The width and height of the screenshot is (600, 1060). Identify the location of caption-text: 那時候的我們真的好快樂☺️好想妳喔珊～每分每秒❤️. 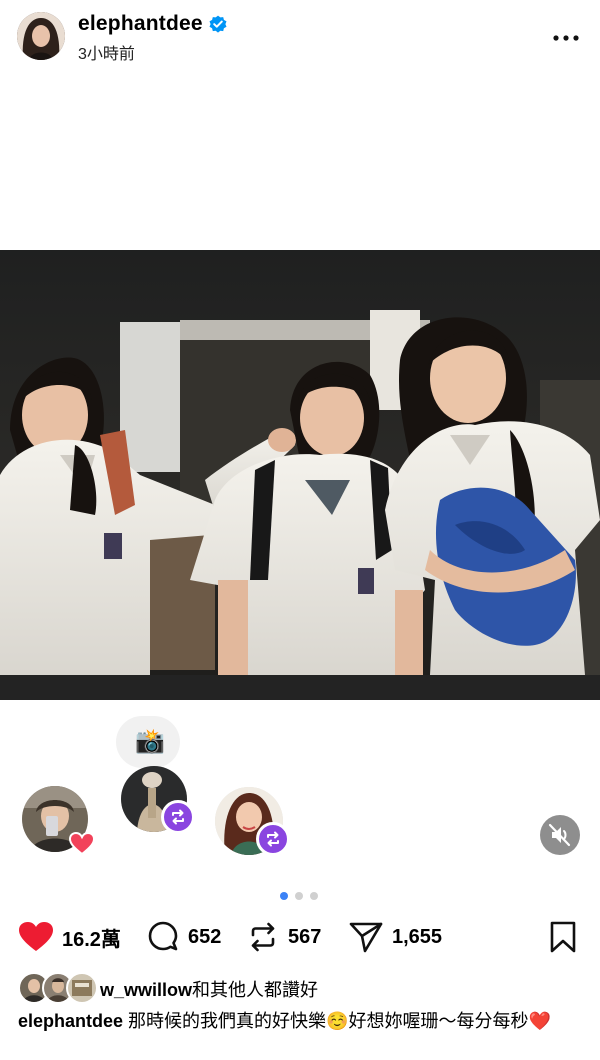
(339, 1021).